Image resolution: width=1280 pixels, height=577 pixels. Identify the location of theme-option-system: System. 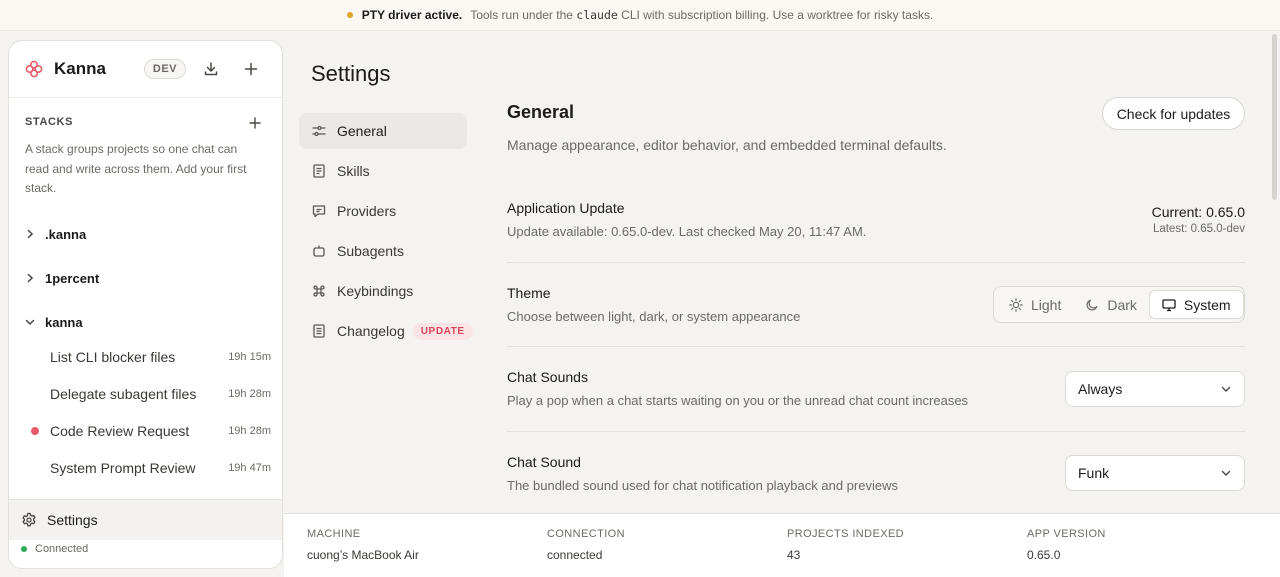
(1196, 304).